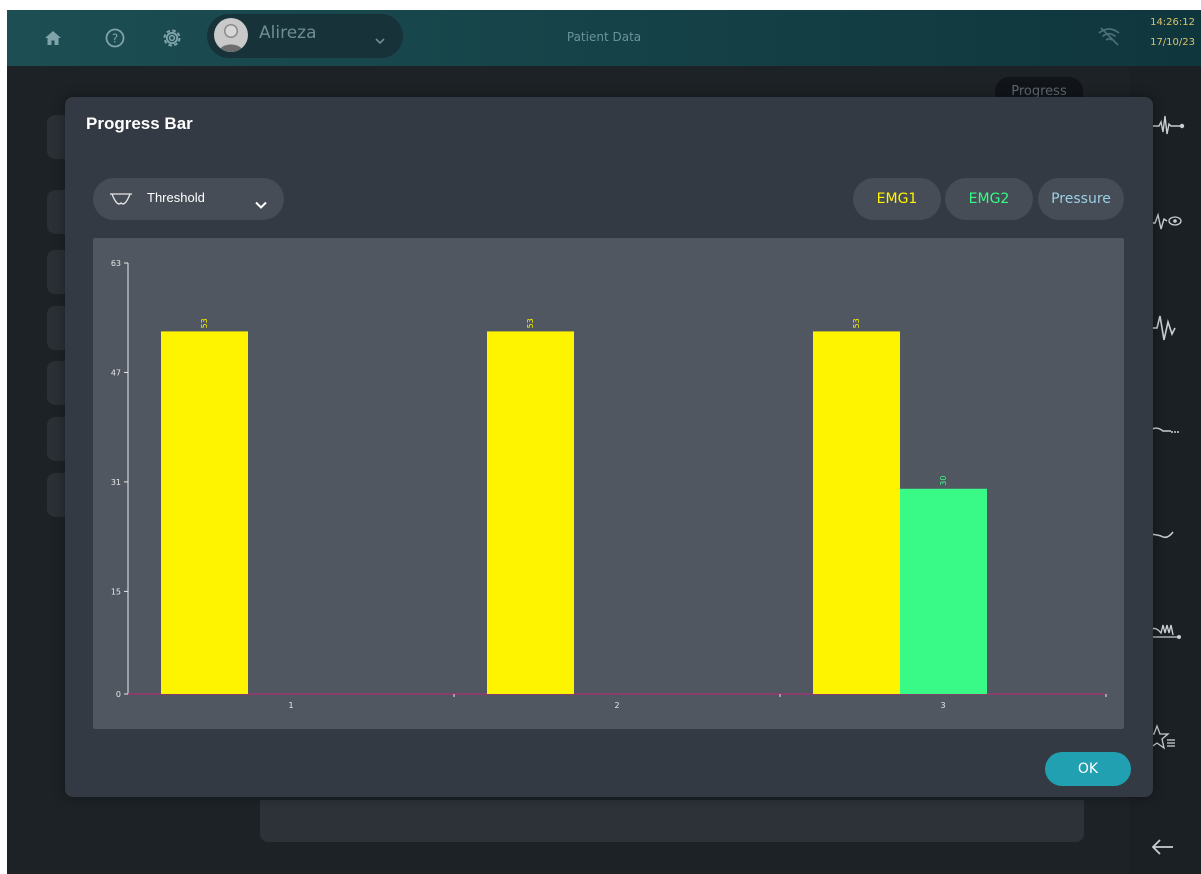  What do you see at coordinates (176, 197) in the screenshot?
I see `dropdown-label: Threshold` at bounding box center [176, 197].